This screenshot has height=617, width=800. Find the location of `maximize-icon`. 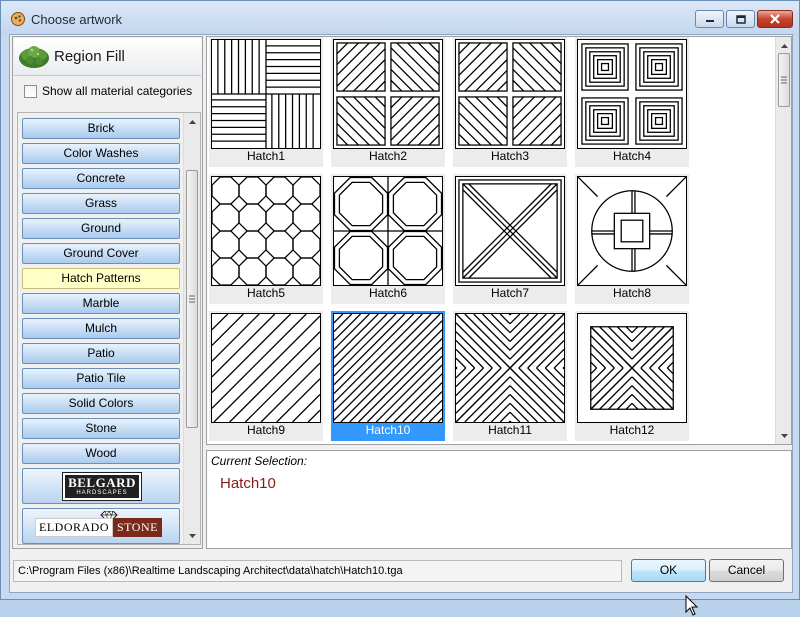

maximize-icon is located at coordinates (740, 19).